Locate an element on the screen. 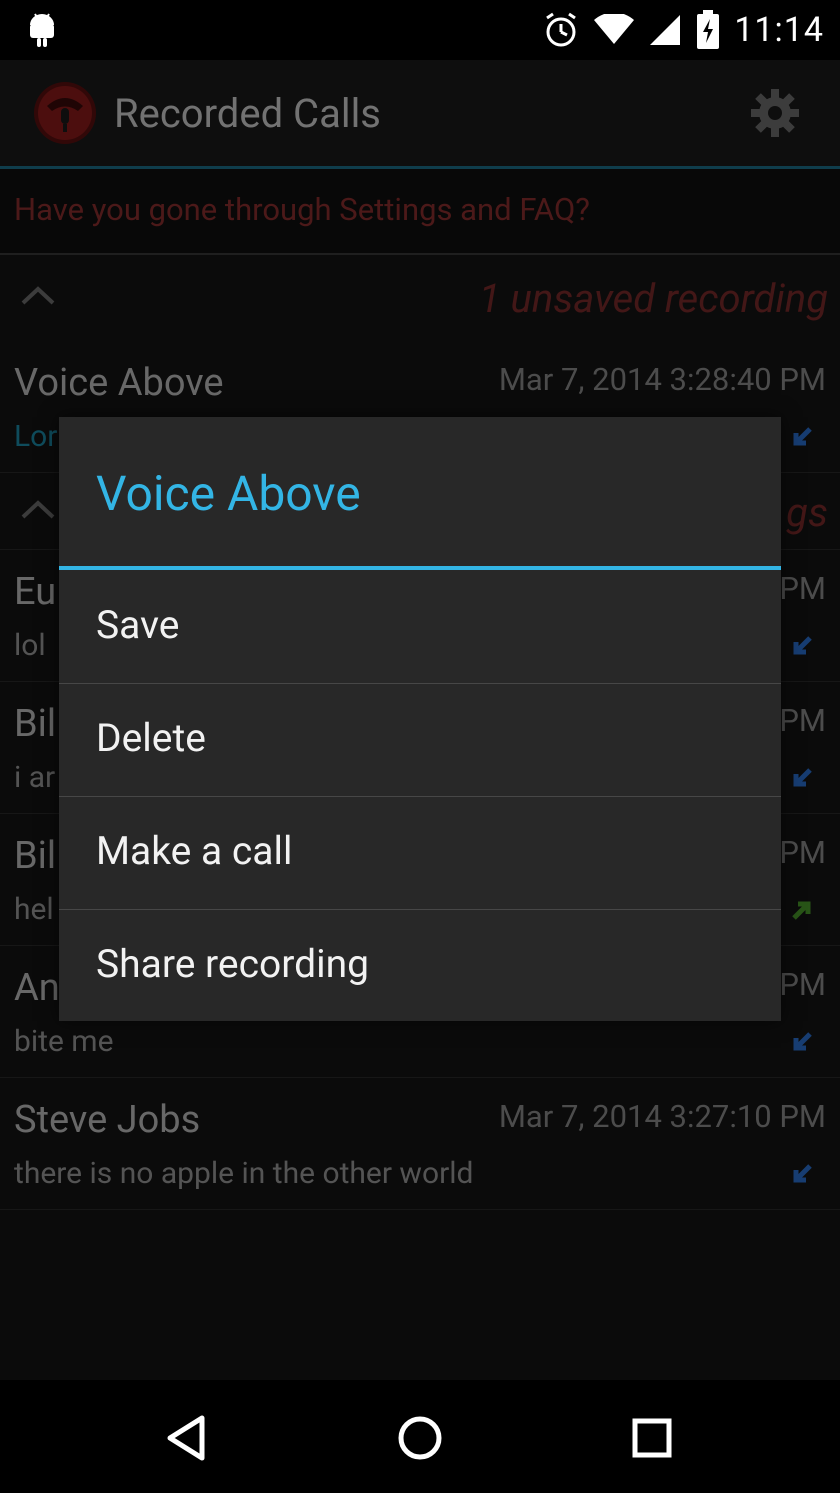  menu-item-label: Save is located at coordinates (138, 625).